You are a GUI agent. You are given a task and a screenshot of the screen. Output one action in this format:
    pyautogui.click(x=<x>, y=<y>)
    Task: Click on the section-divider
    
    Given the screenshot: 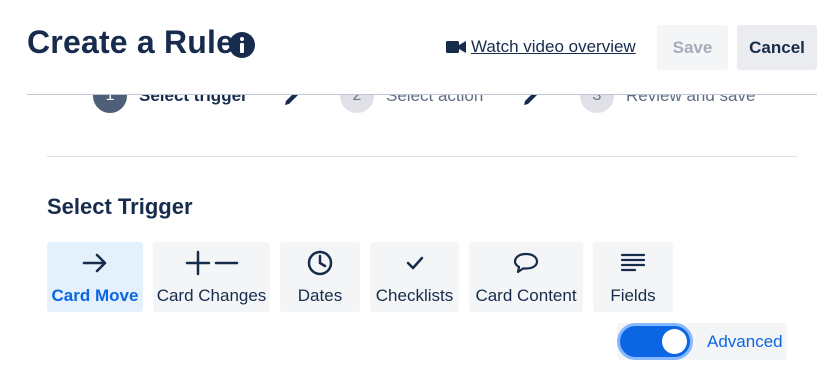 What is the action you would take?
    pyautogui.click(x=422, y=156)
    